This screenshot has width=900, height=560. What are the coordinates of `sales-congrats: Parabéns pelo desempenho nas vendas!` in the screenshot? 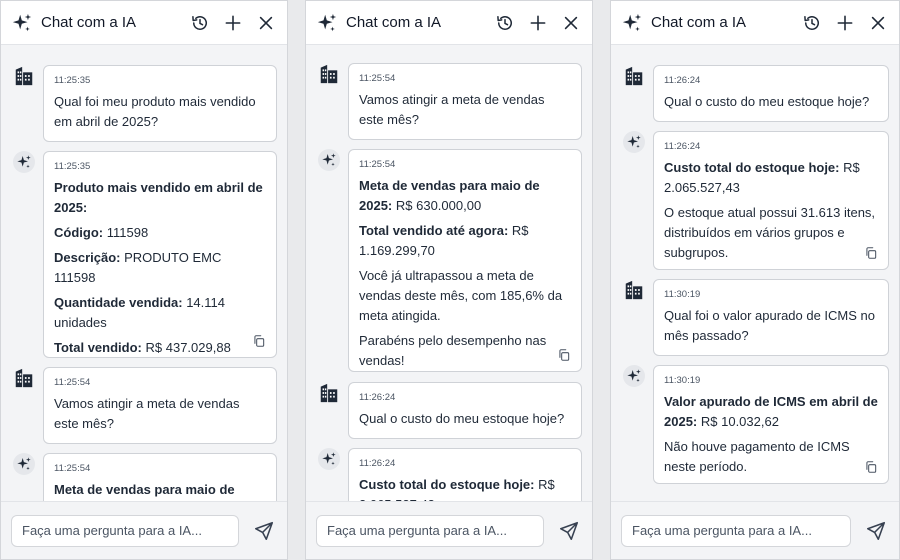 It's located at (453, 350).